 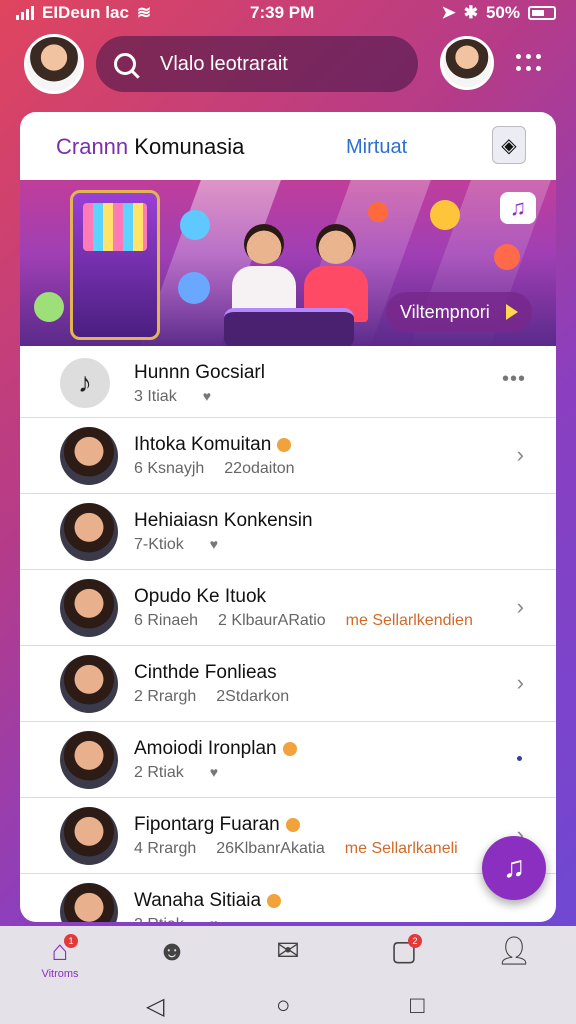 I want to click on list-item-member: Hehiaiasn Konkensin 7-Ktiok ♥, so click(x=288, y=532).